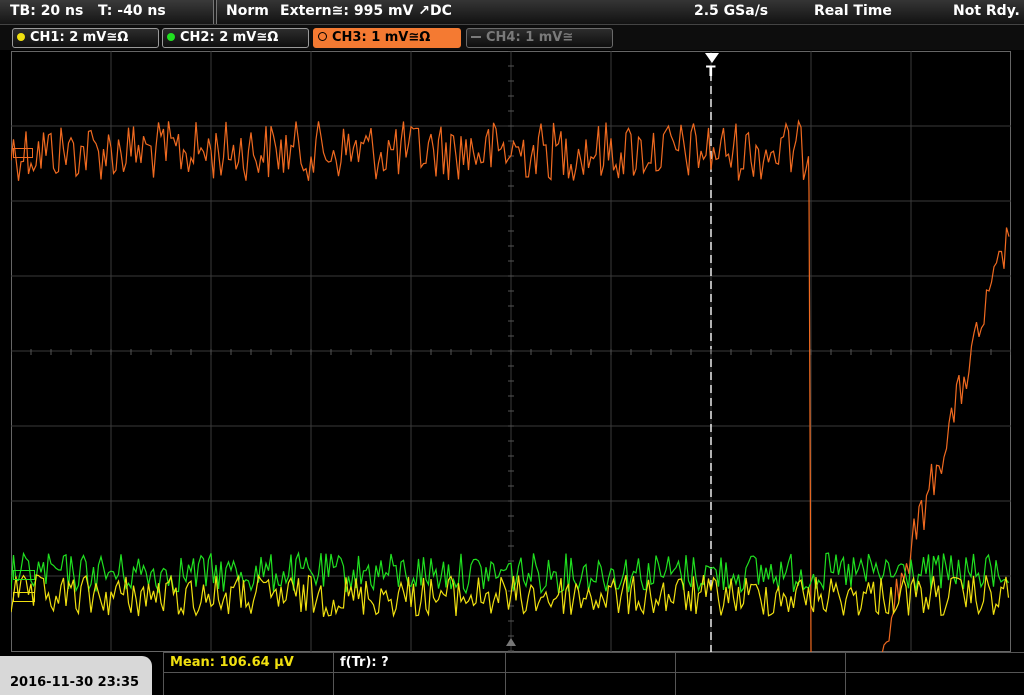  What do you see at coordinates (381, 37) in the screenshot?
I see `ch3-label: CH3: 1 mV≅Ω` at bounding box center [381, 37].